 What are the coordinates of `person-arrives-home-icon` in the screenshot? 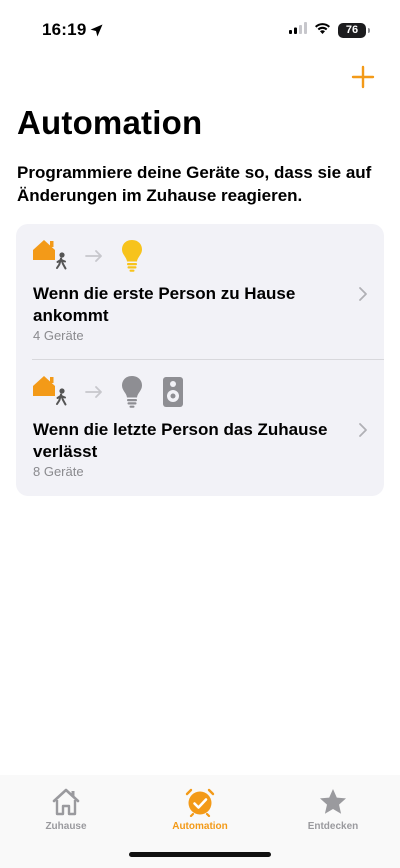 It's located at (52, 258).